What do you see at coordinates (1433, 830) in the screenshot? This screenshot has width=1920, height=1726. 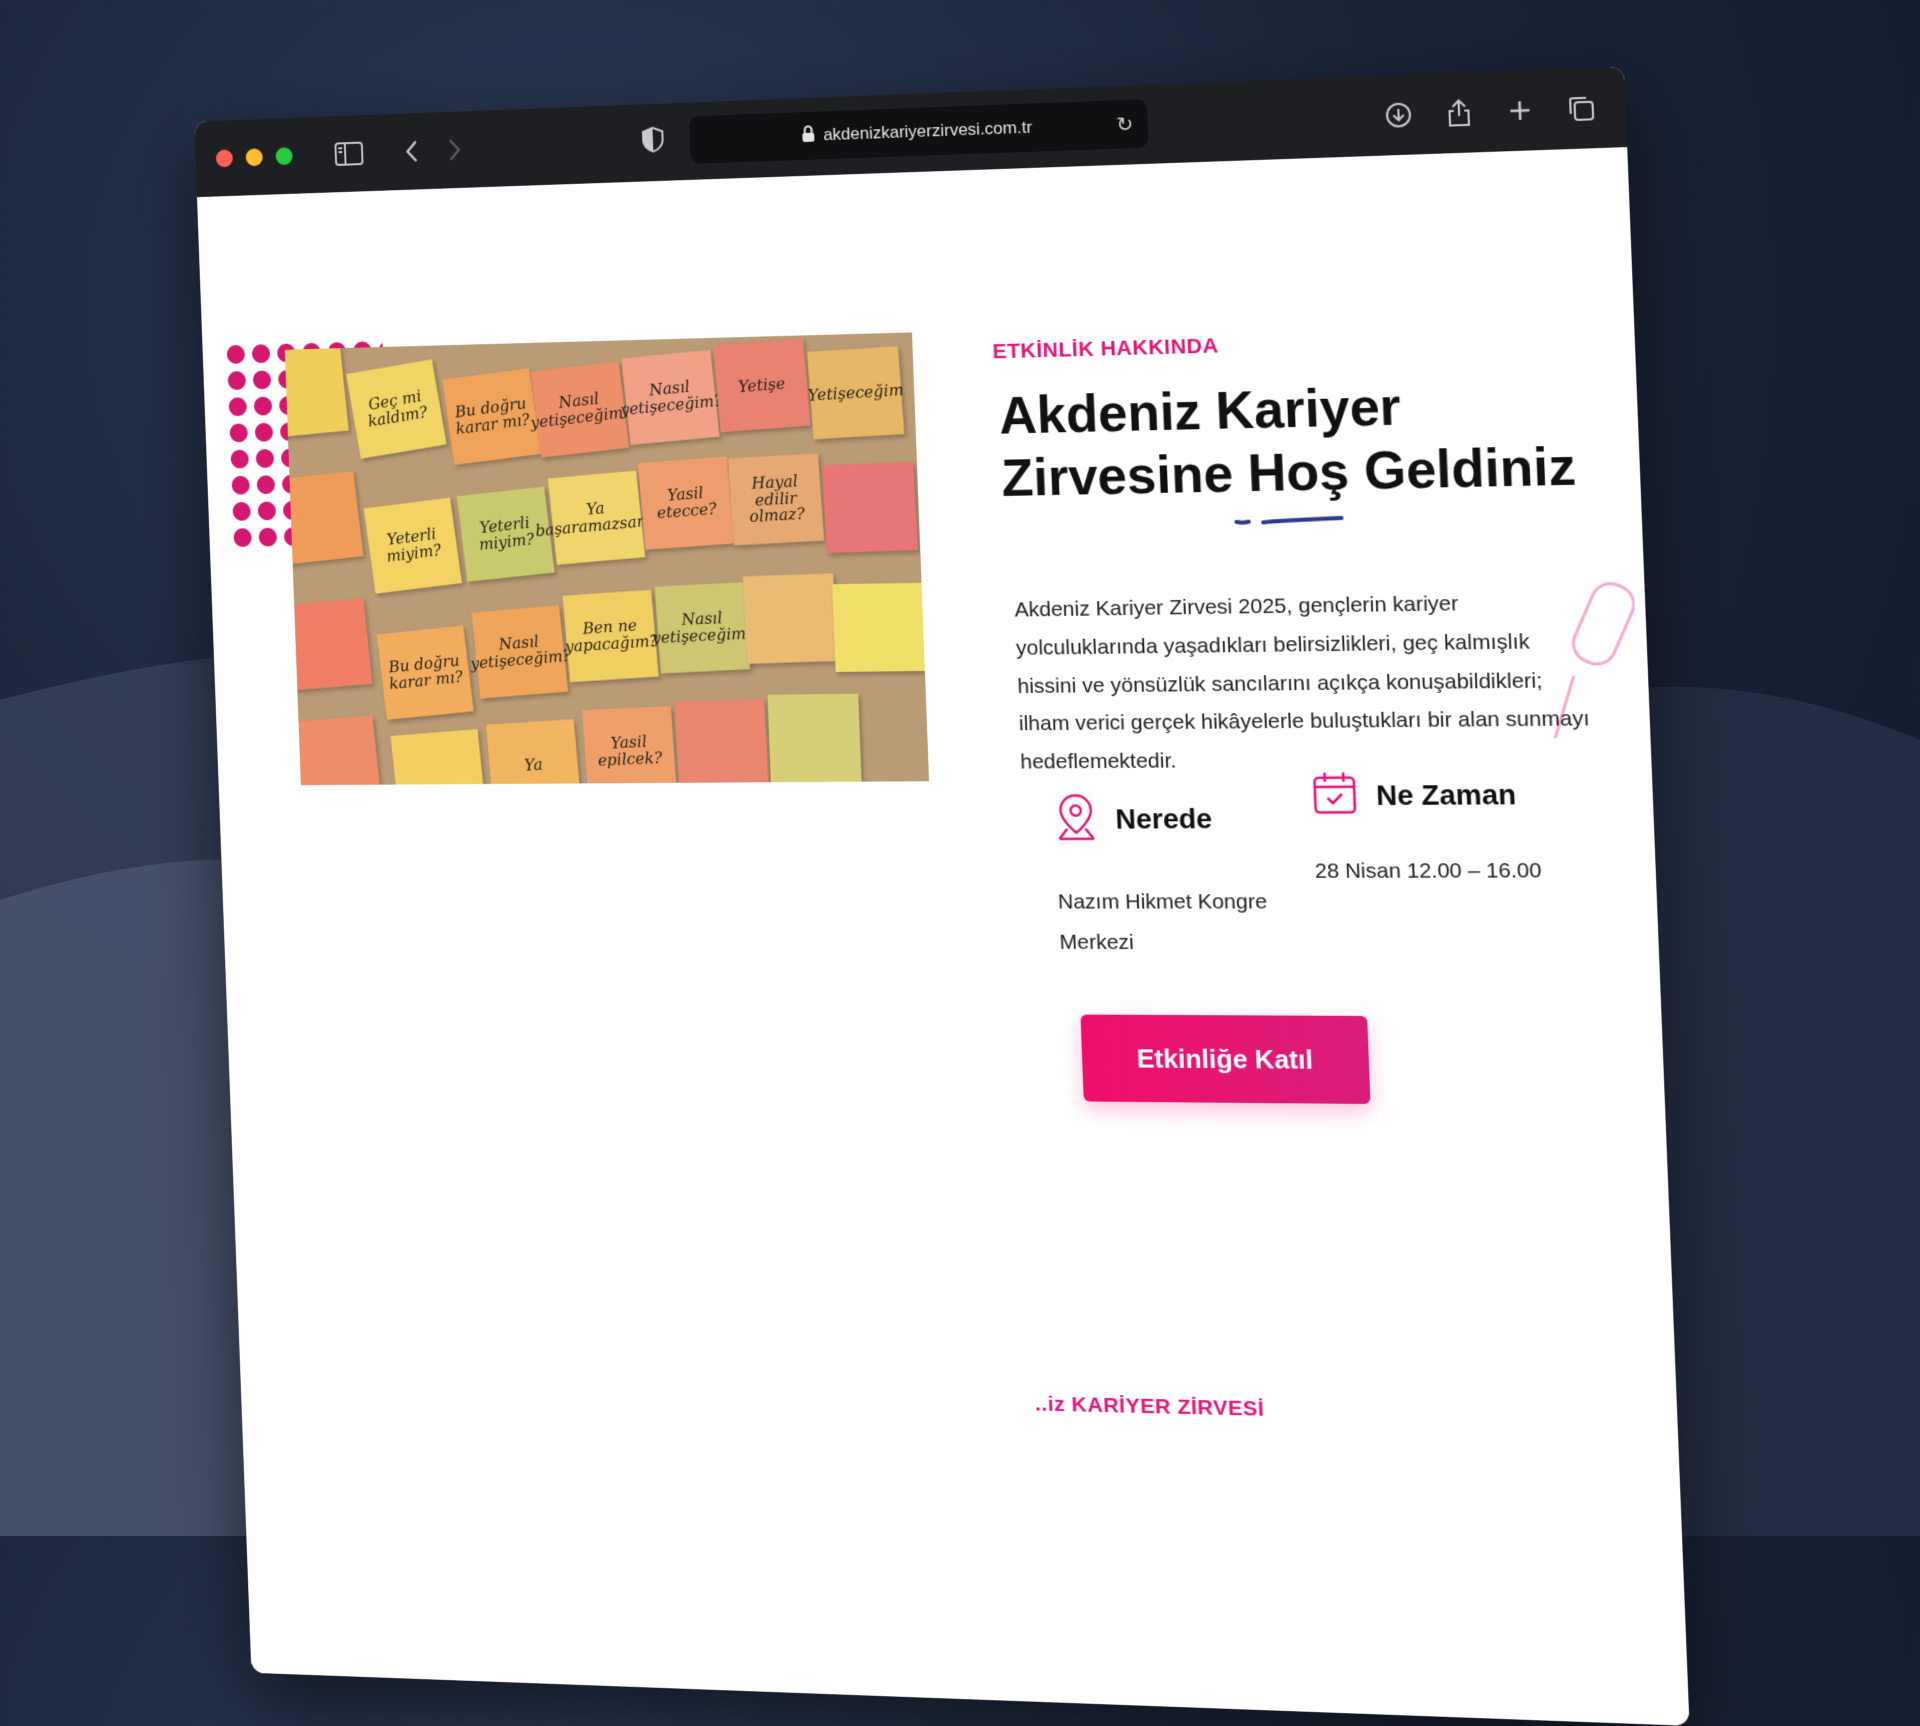 I see `when-block: Ne Zaman 28 Nisan 12.00 – 16.00` at bounding box center [1433, 830].